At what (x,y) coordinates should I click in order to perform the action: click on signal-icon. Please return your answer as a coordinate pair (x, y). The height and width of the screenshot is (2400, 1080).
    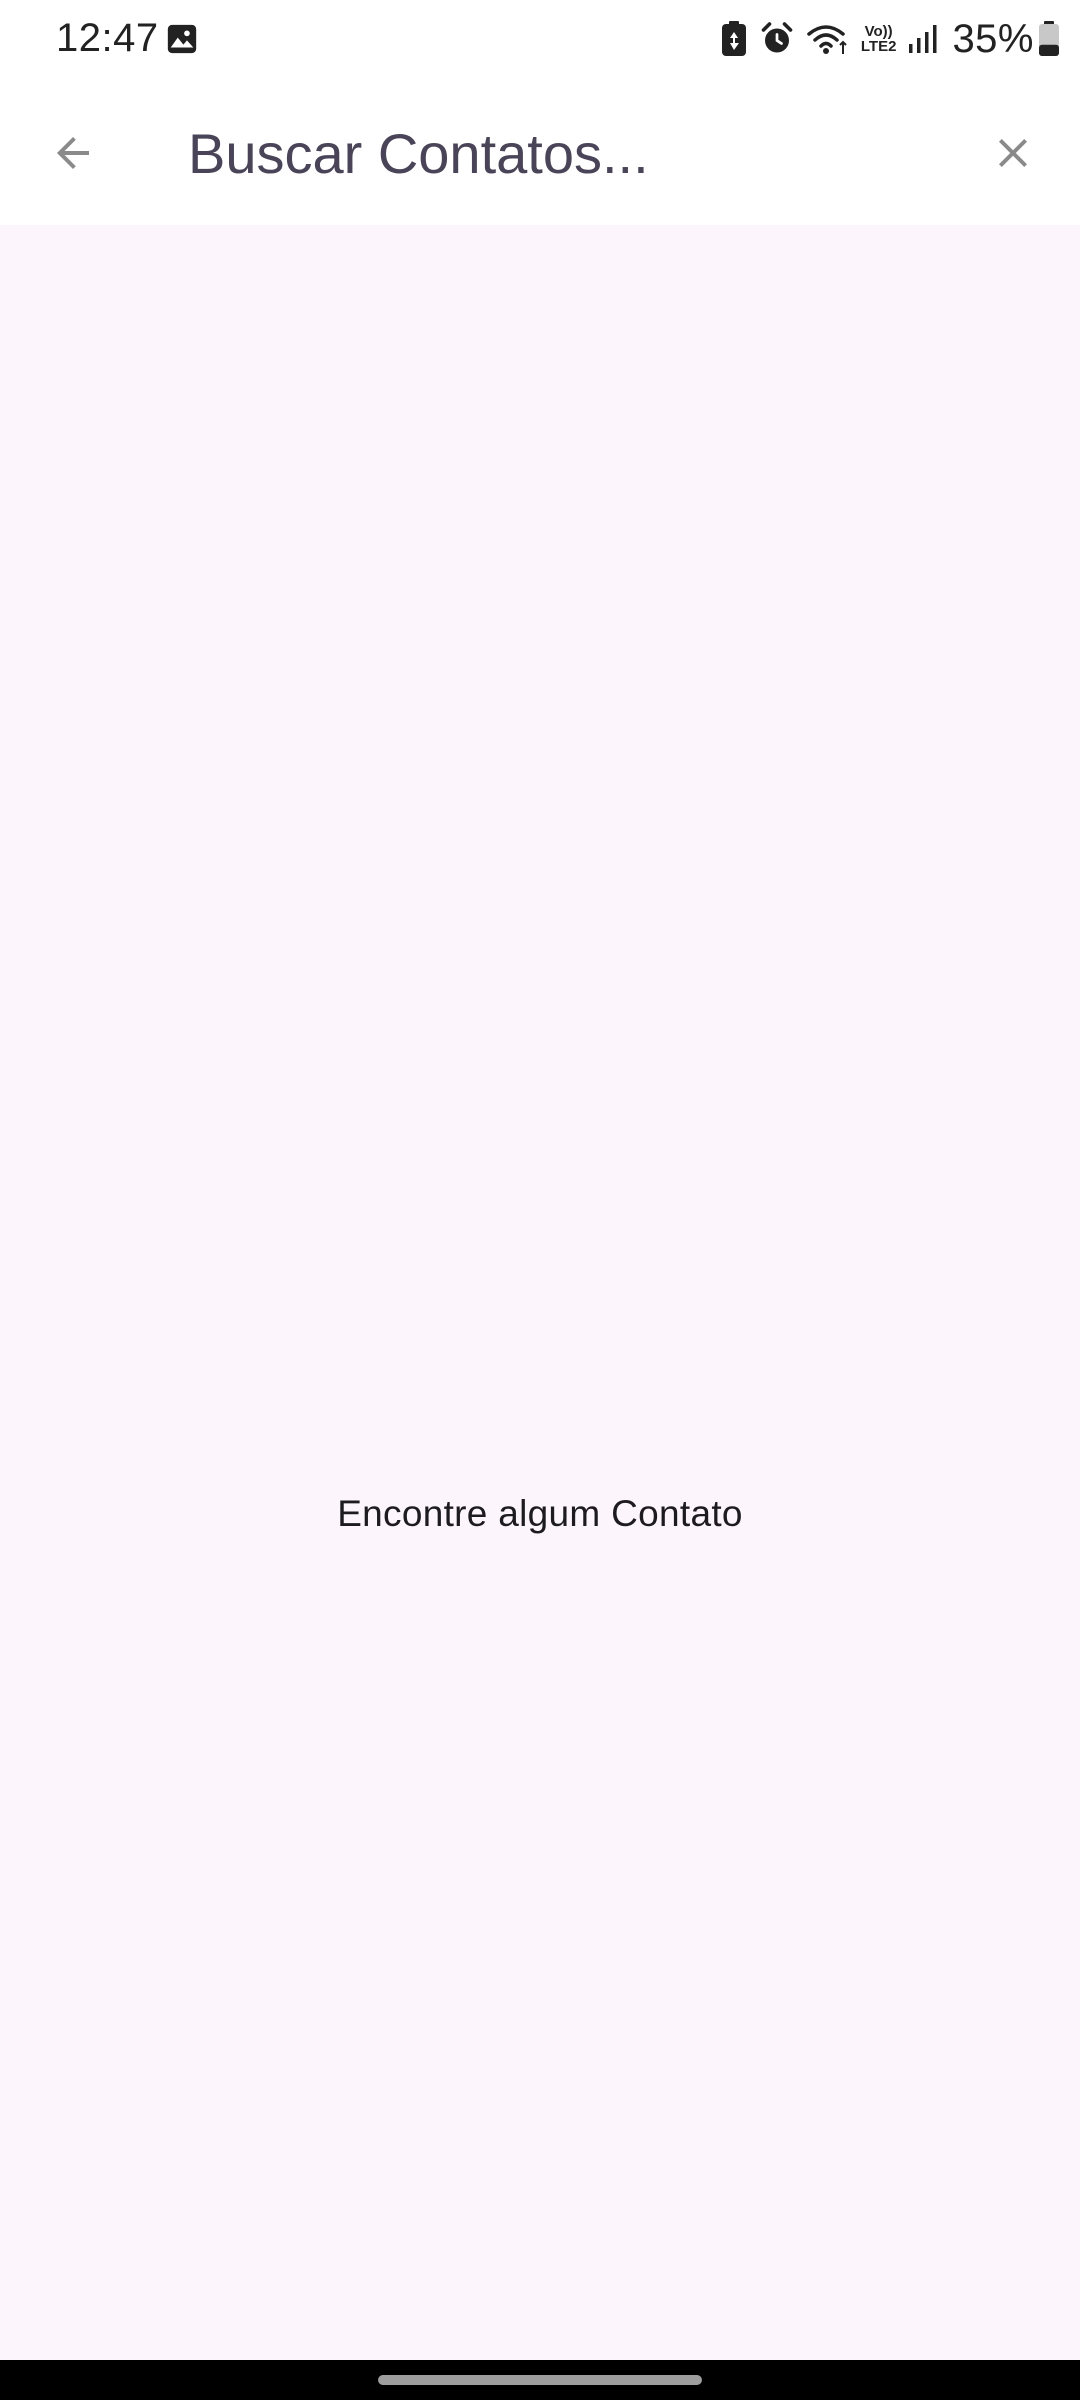
    Looking at the image, I should click on (923, 39).